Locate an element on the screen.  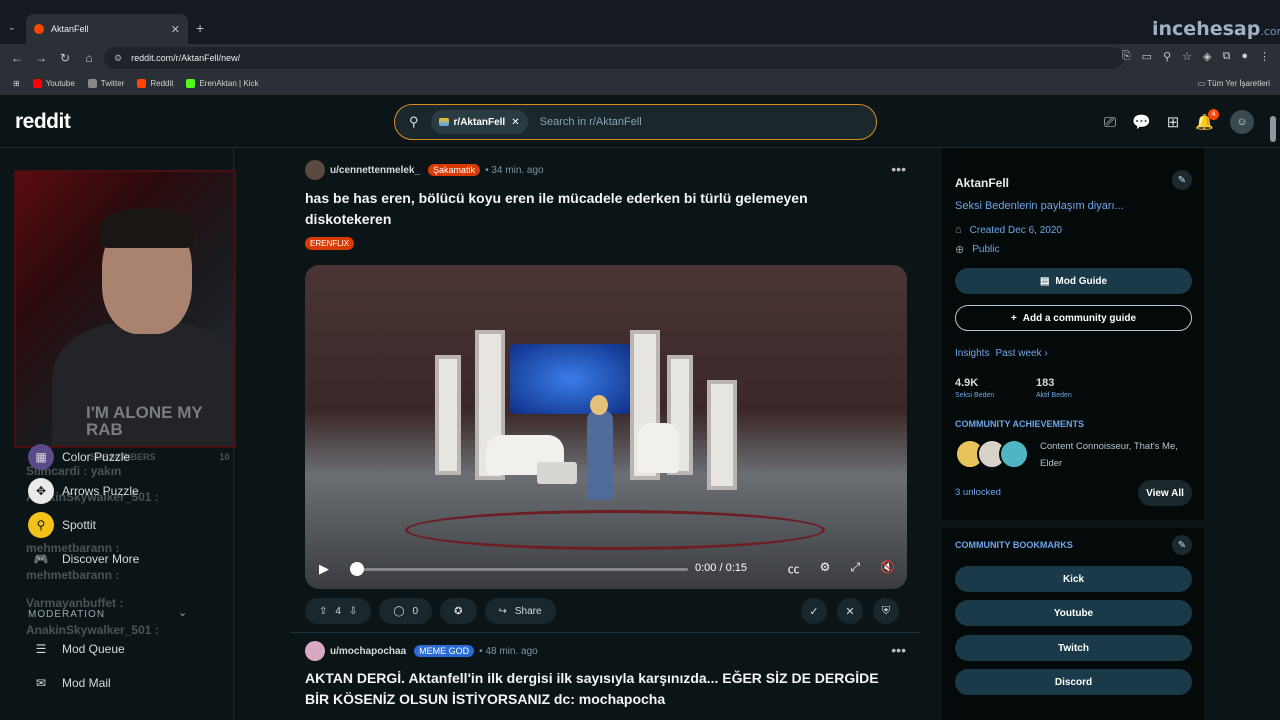
moderation-header: MODERATION is located at coordinates (66, 614).